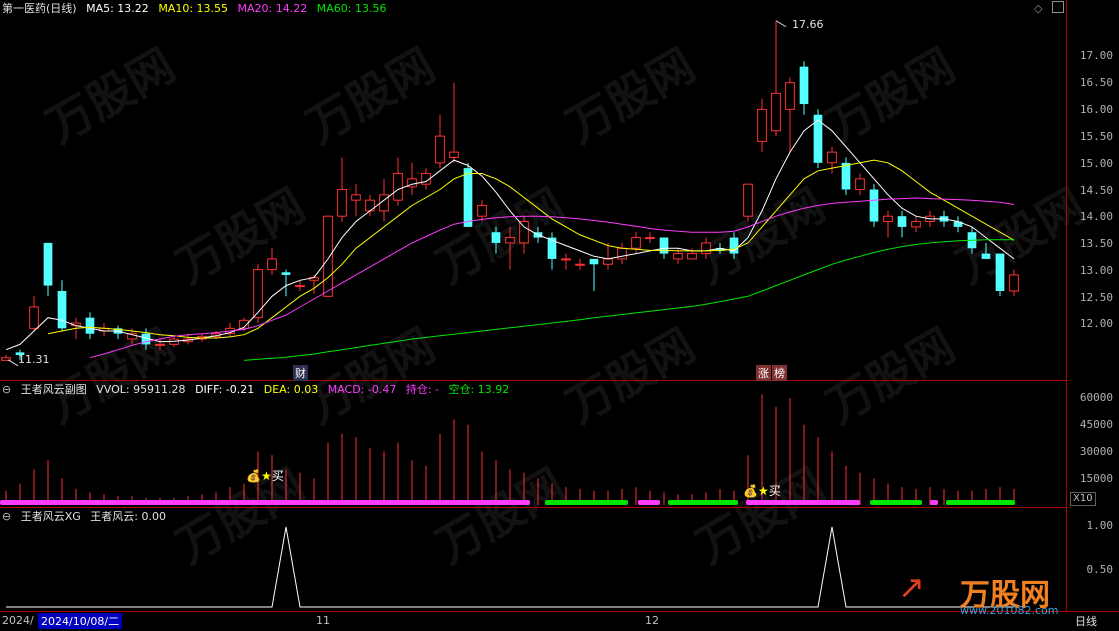  What do you see at coordinates (1100, 569) in the screenshot?
I see `signal-tick: 0.50` at bounding box center [1100, 569].